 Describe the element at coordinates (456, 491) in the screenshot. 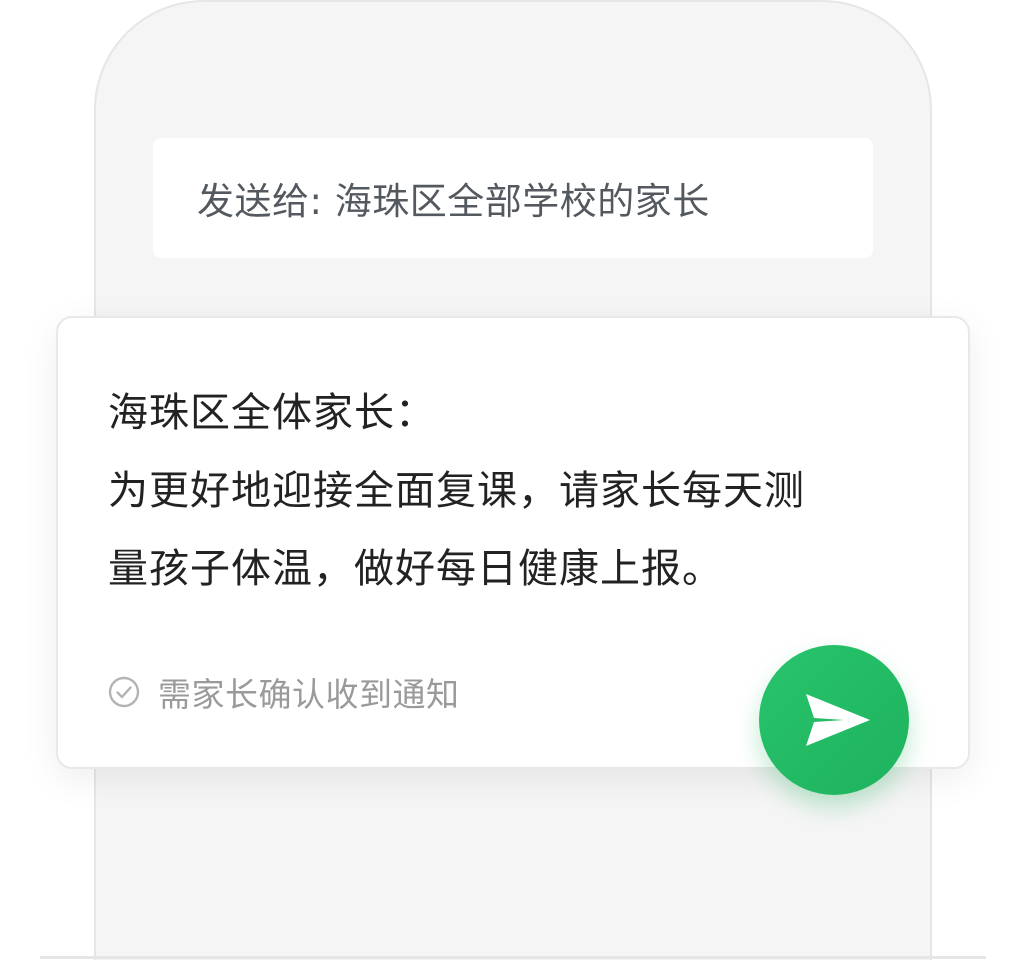

I see `message-line: 为更好地迎接全面复课，请家长每天测` at that location.